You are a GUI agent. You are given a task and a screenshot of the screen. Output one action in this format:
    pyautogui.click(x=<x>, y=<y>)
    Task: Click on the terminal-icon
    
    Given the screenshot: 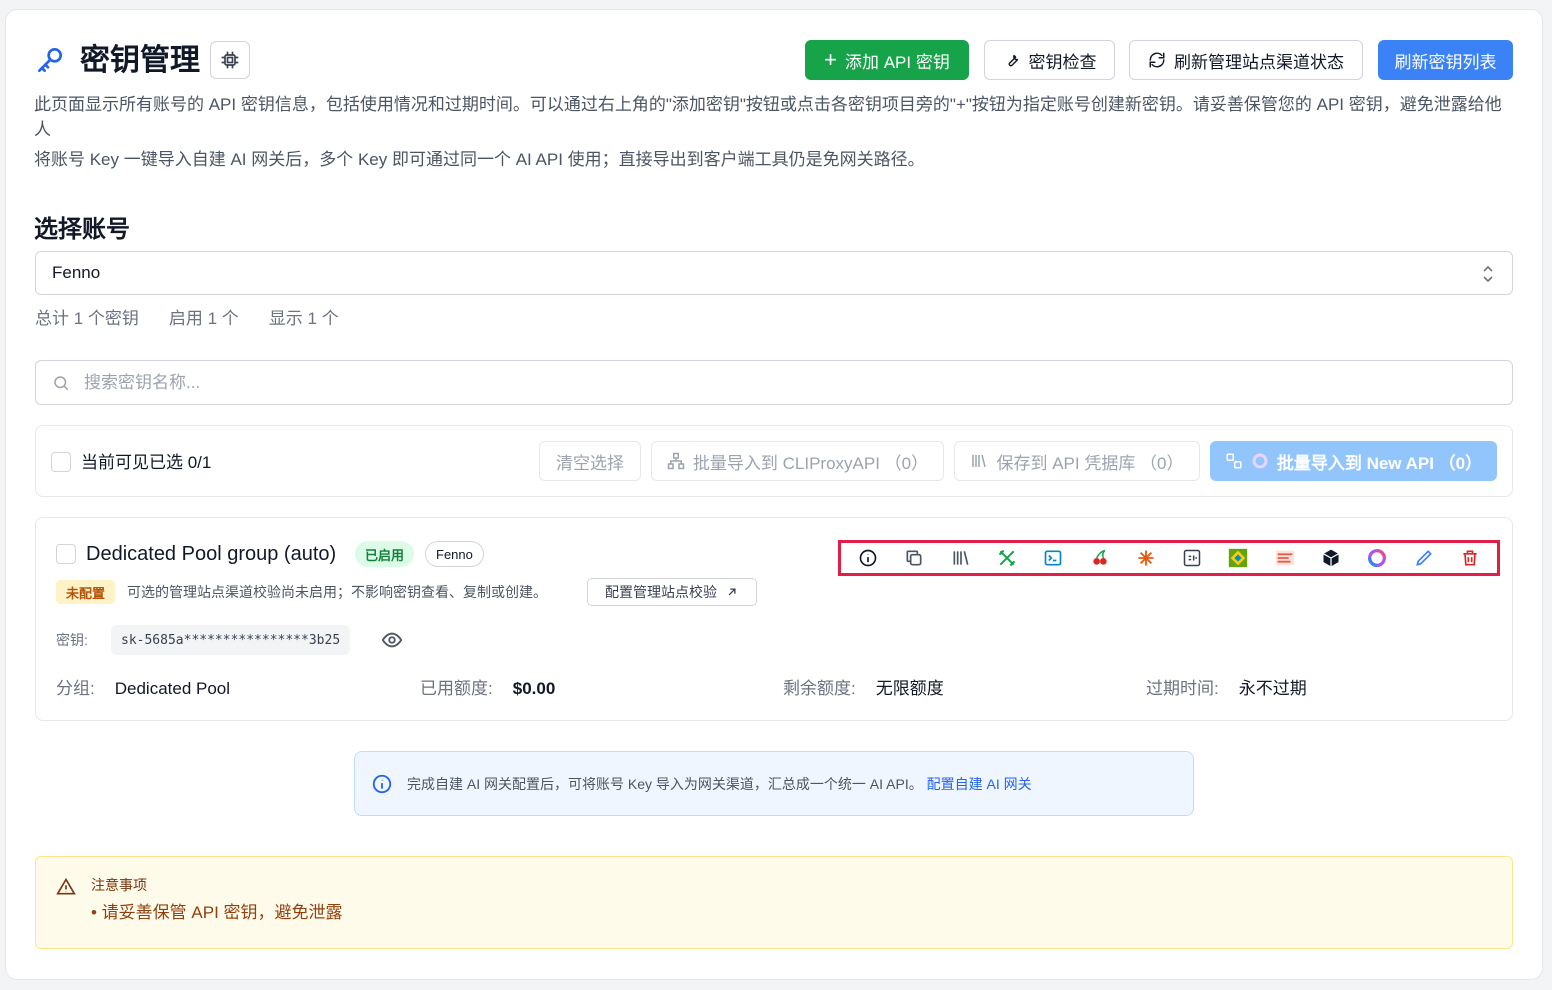 What is the action you would take?
    pyautogui.click(x=1053, y=558)
    